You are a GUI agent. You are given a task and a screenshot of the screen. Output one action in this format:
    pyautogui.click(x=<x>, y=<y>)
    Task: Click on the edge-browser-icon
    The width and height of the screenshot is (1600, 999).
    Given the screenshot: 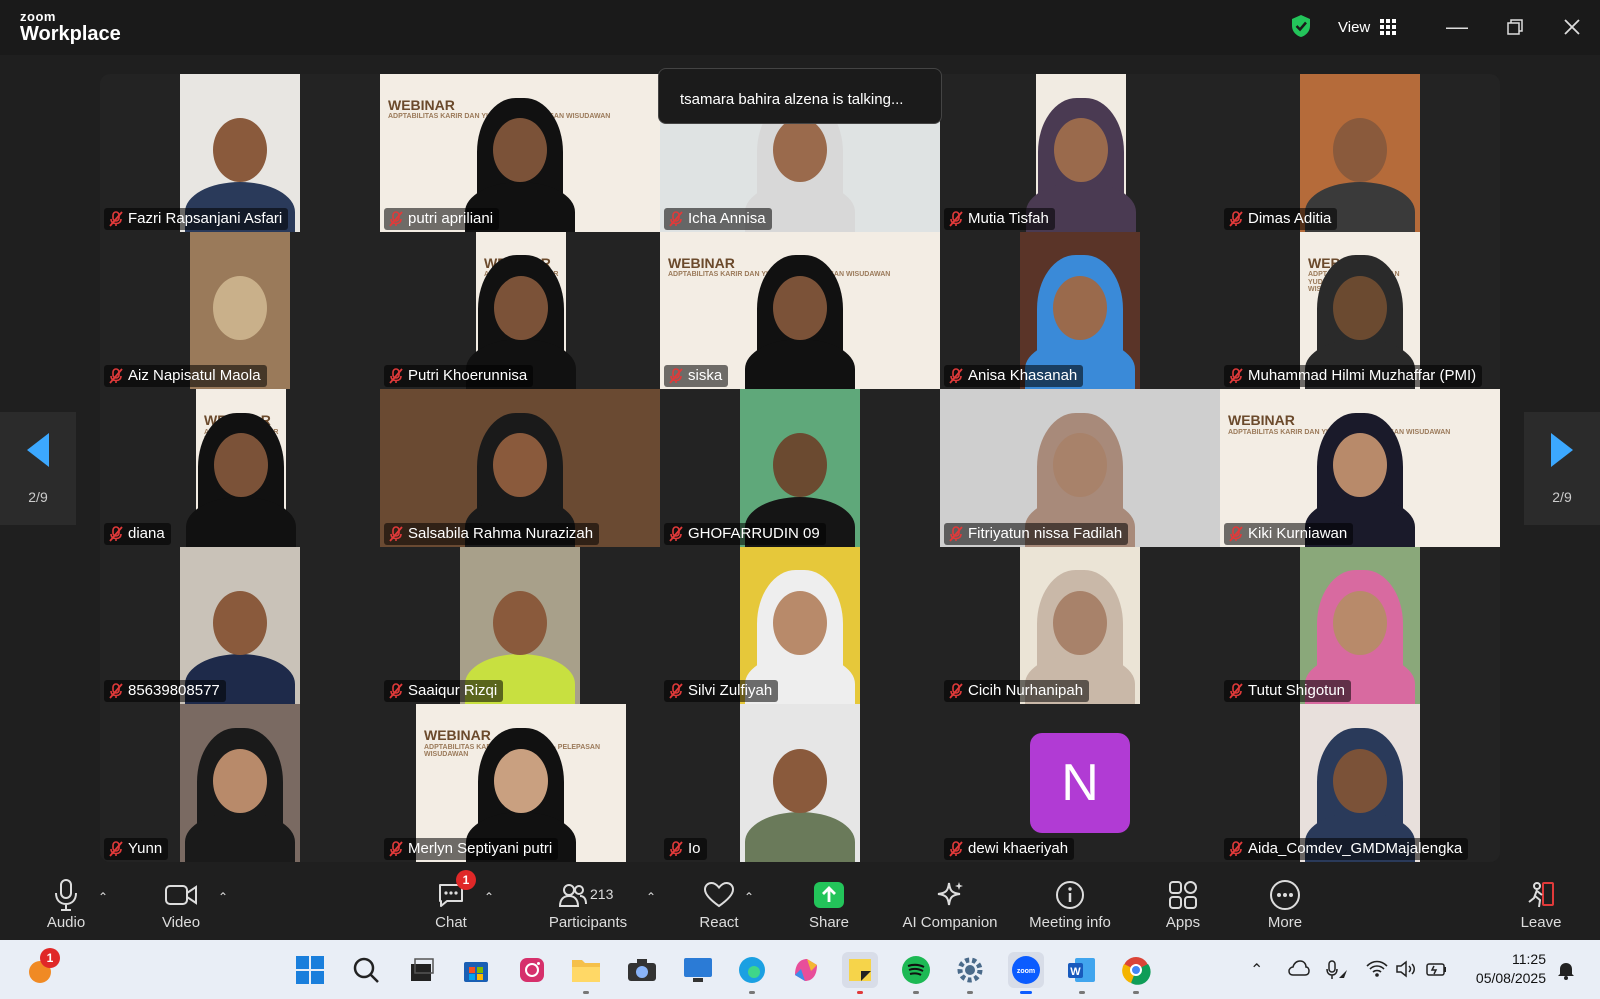 What is the action you would take?
    pyautogui.click(x=752, y=973)
    